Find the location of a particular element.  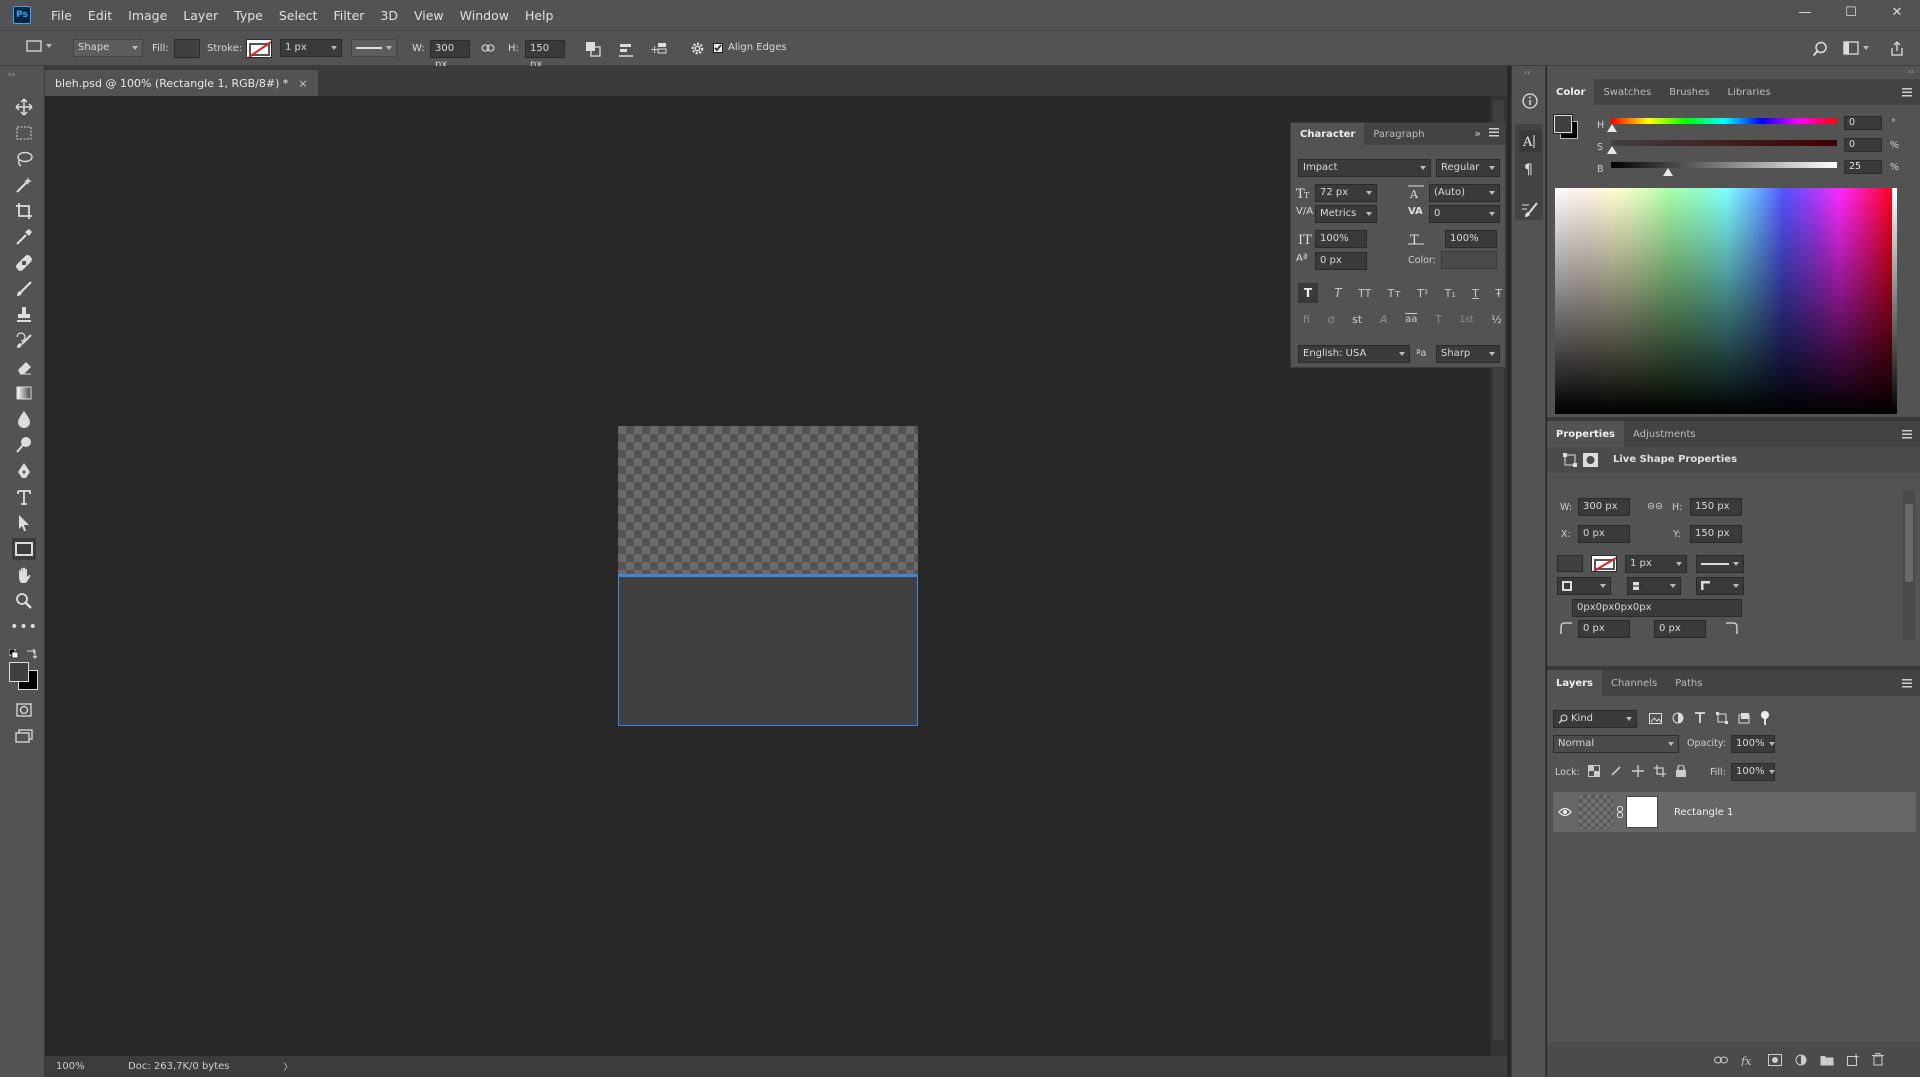

marquee-tool-icon is located at coordinates (24, 133).